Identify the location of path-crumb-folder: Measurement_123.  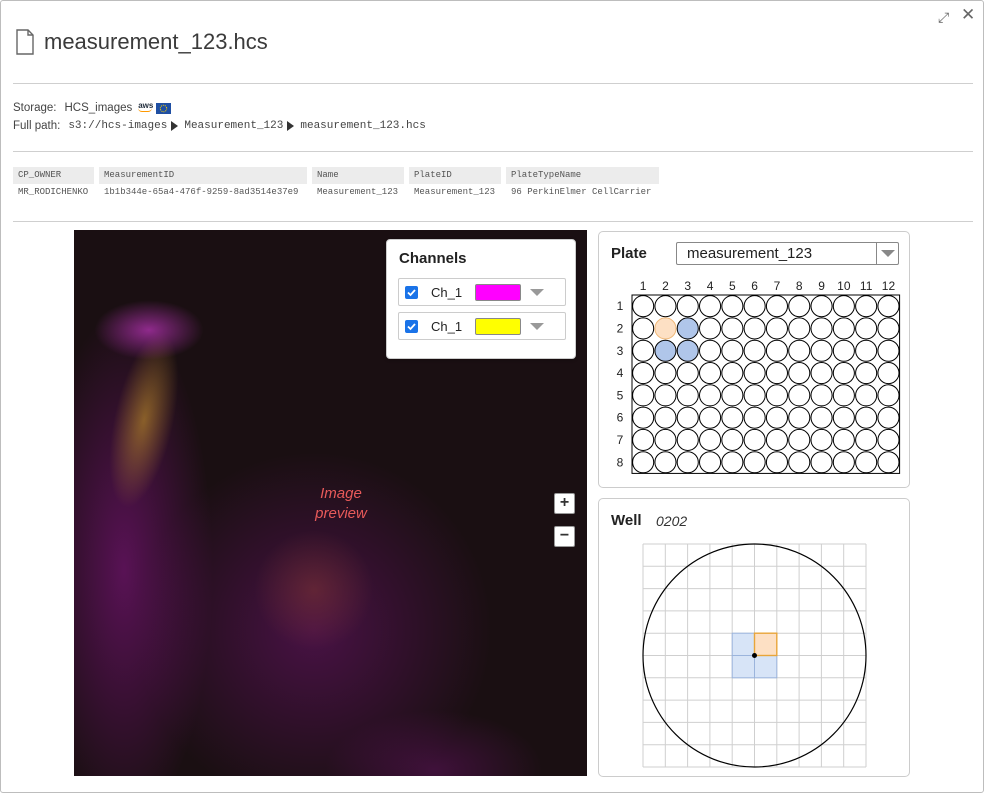
(233, 126).